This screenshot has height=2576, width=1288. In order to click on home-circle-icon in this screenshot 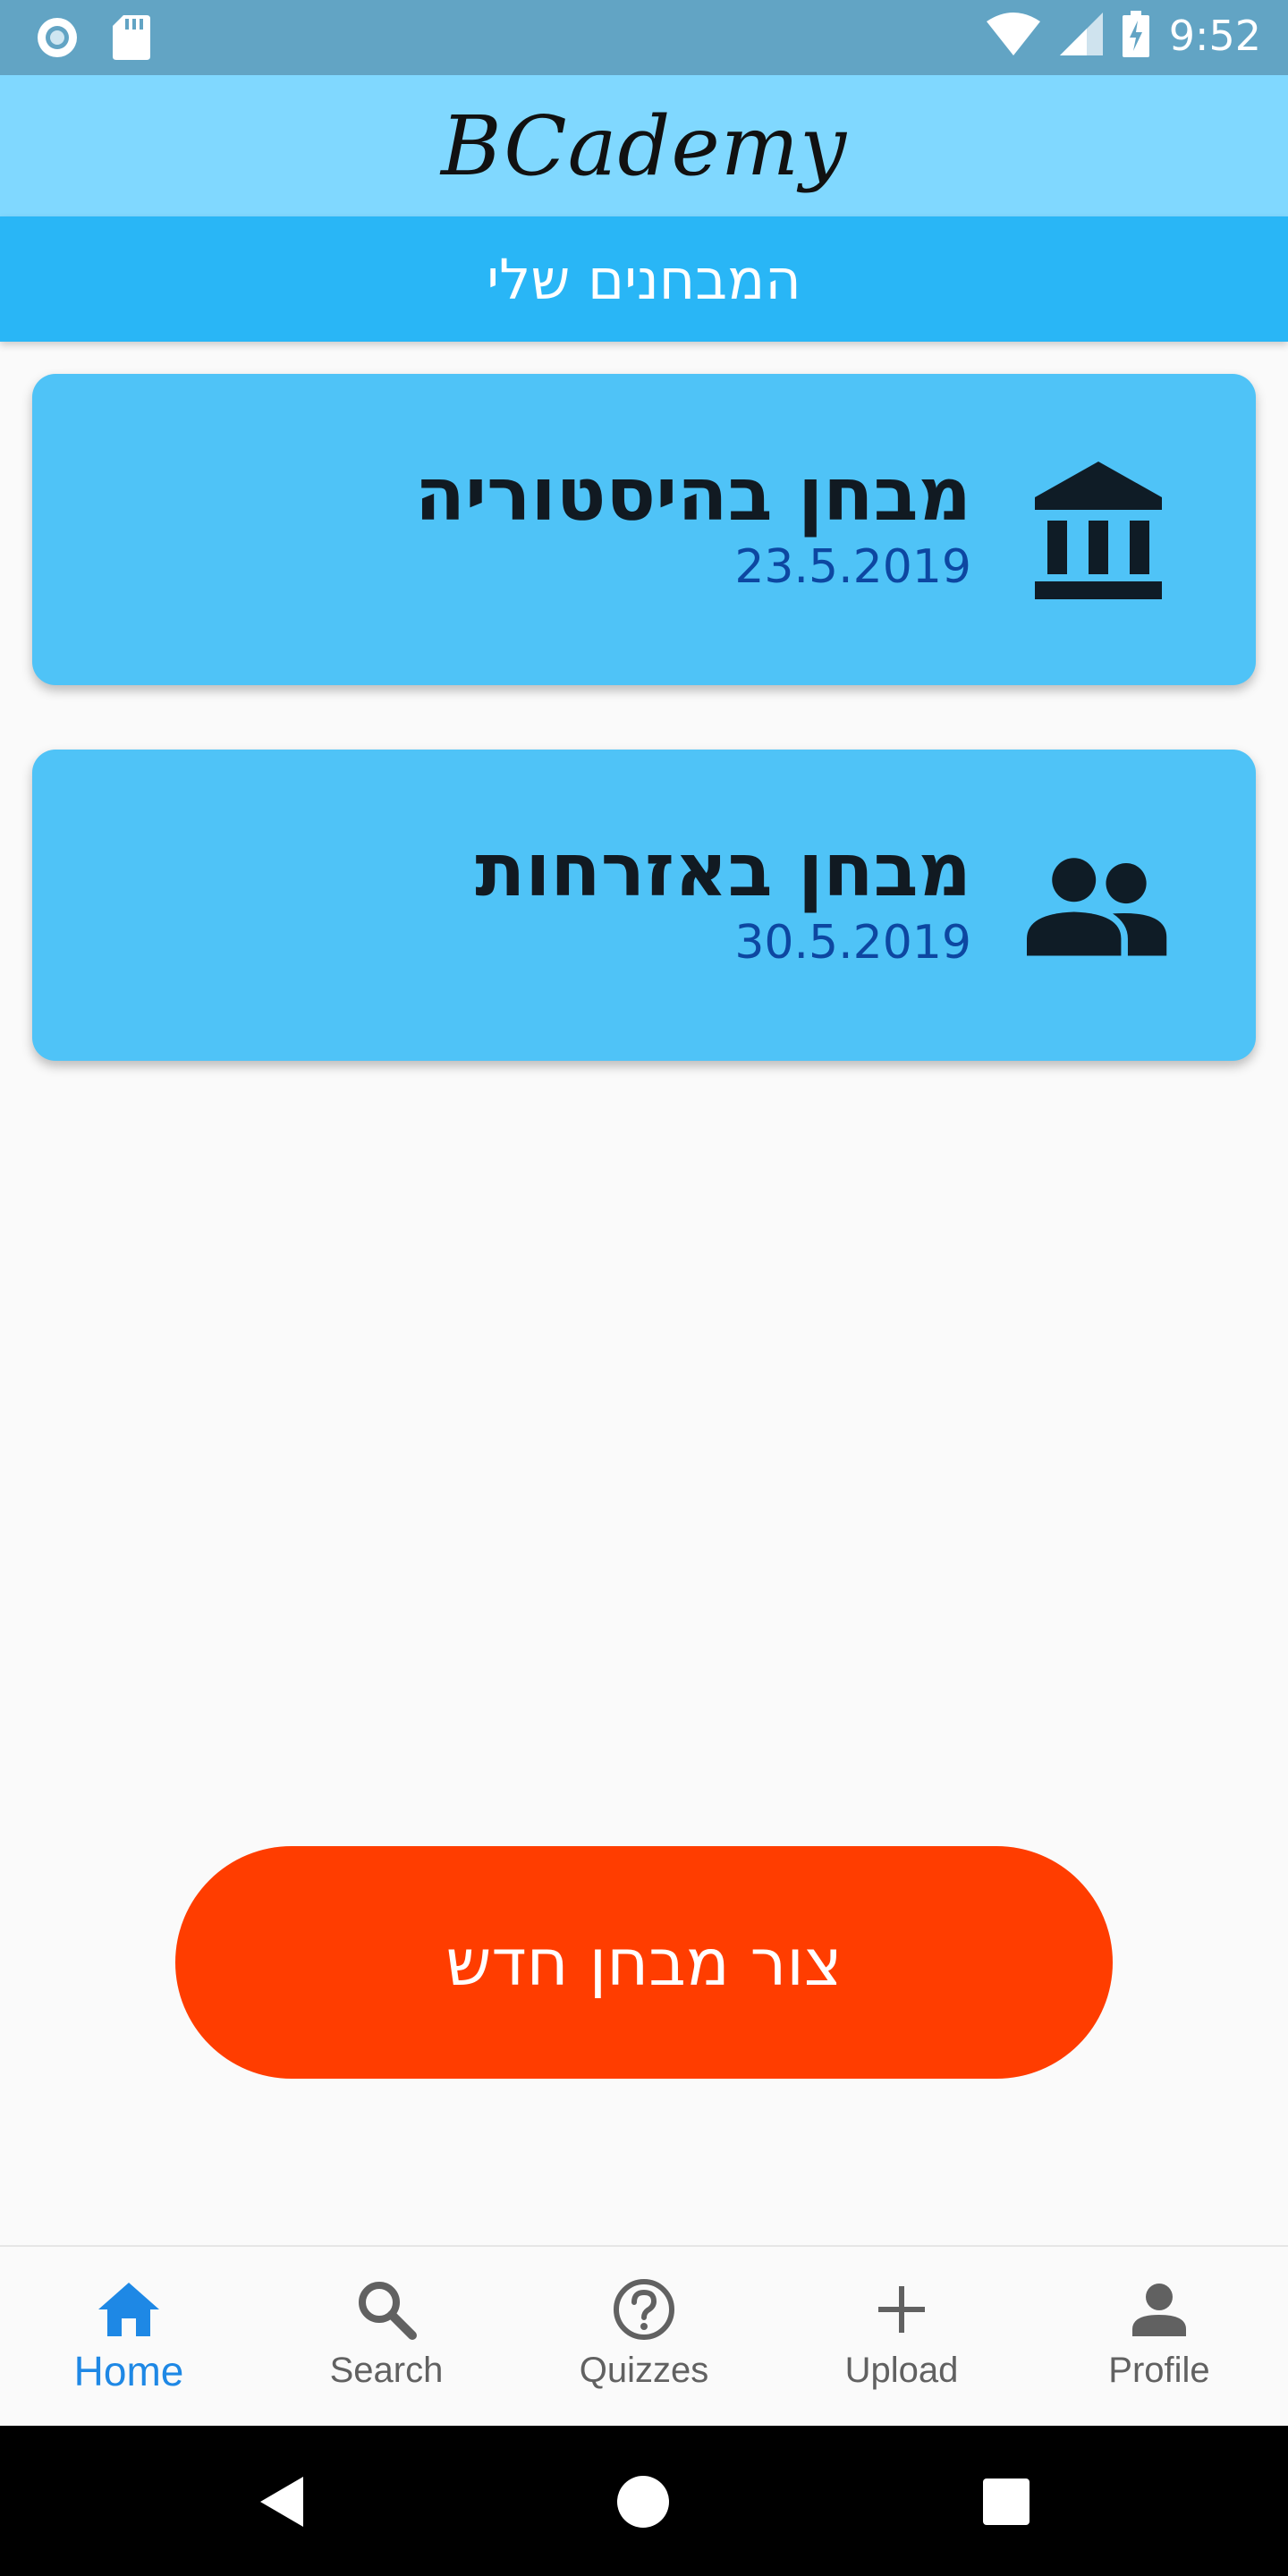, I will do `click(643, 2501)`.